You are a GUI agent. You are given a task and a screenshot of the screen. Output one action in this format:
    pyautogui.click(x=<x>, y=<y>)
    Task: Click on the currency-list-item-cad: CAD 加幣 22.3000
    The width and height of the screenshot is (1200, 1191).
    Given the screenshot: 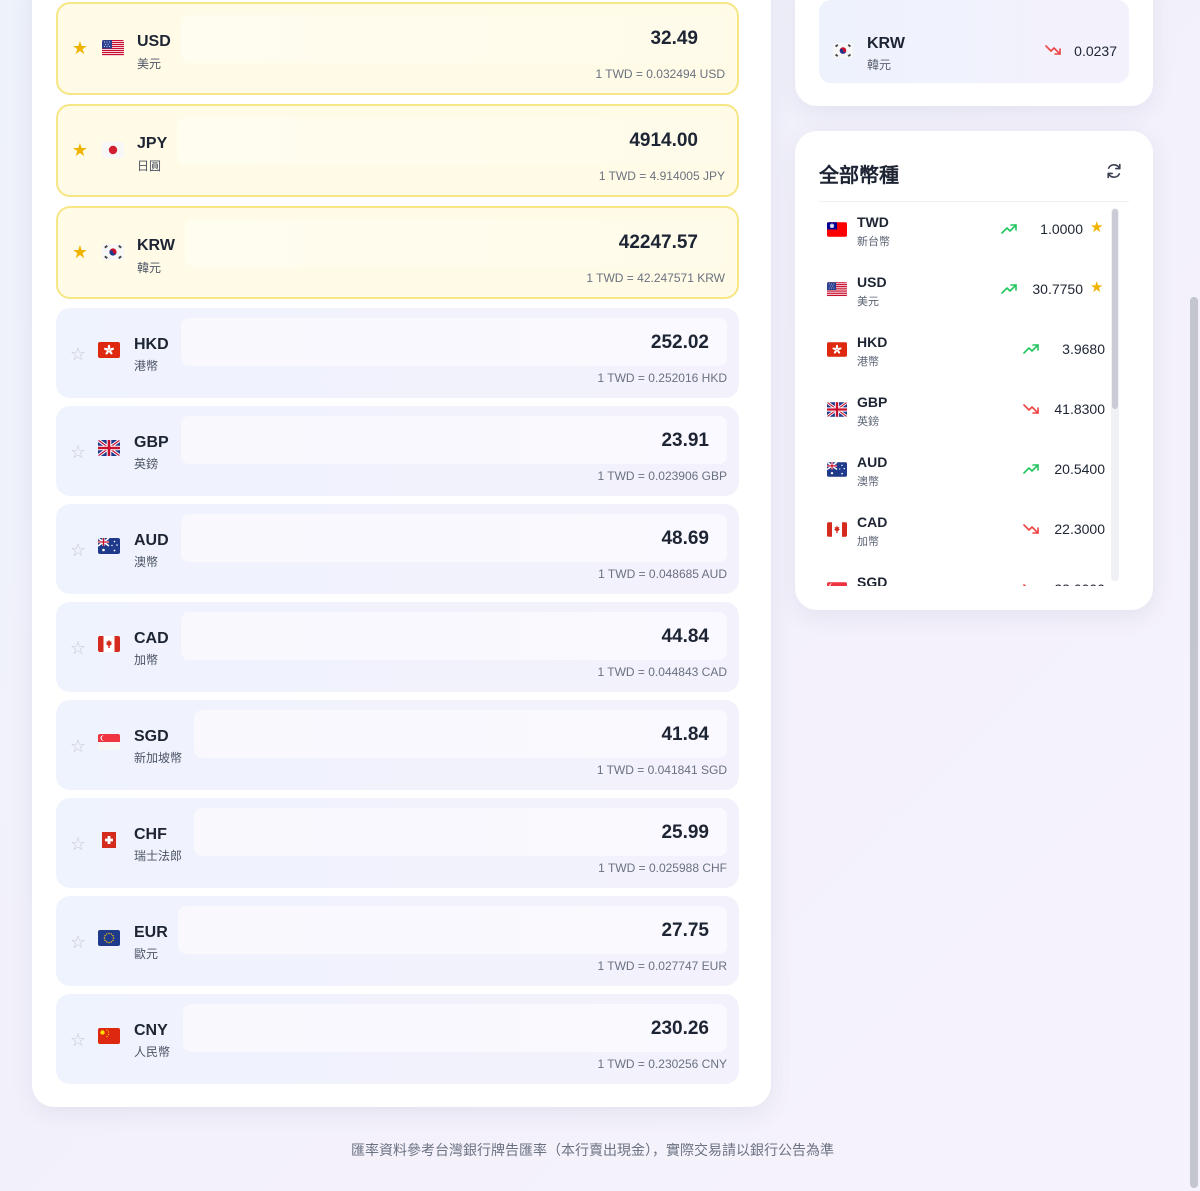 What is the action you would take?
    pyautogui.click(x=967, y=532)
    